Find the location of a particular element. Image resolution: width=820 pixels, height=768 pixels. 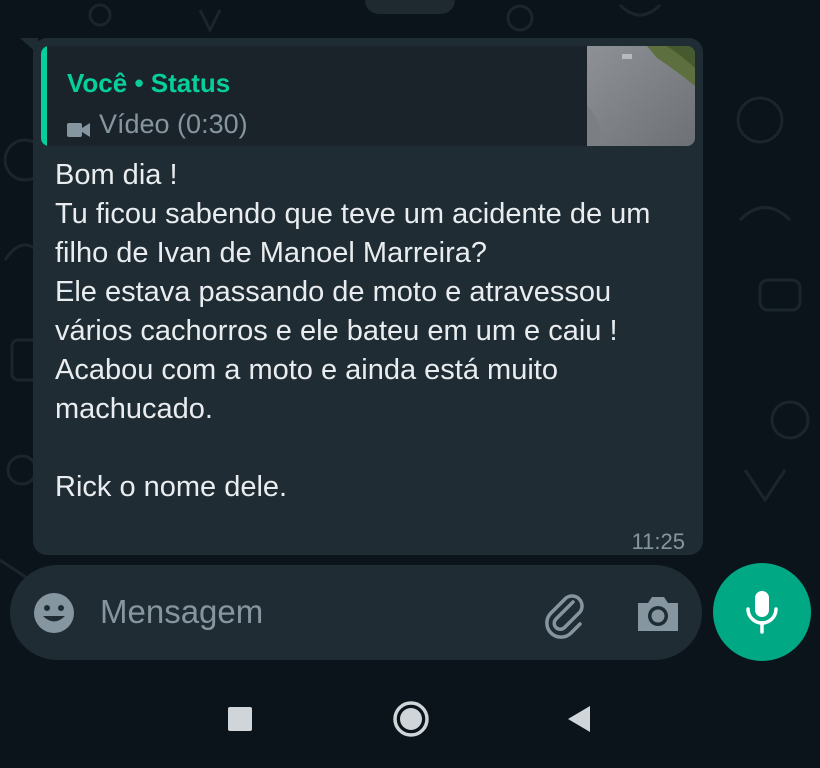

microphone-icon is located at coordinates (762, 612).